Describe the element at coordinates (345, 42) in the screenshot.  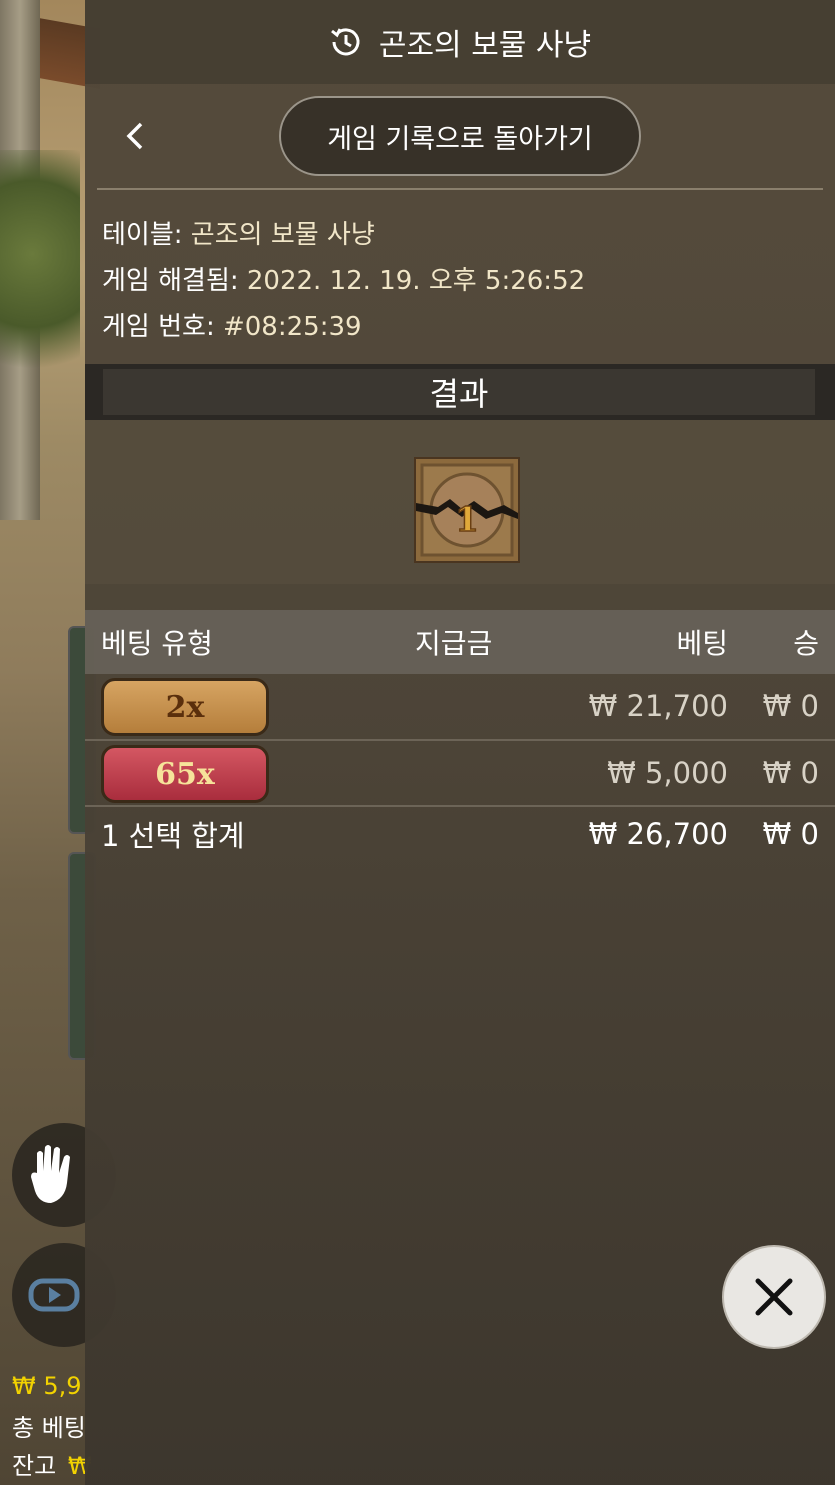
I see `history-icon` at that location.